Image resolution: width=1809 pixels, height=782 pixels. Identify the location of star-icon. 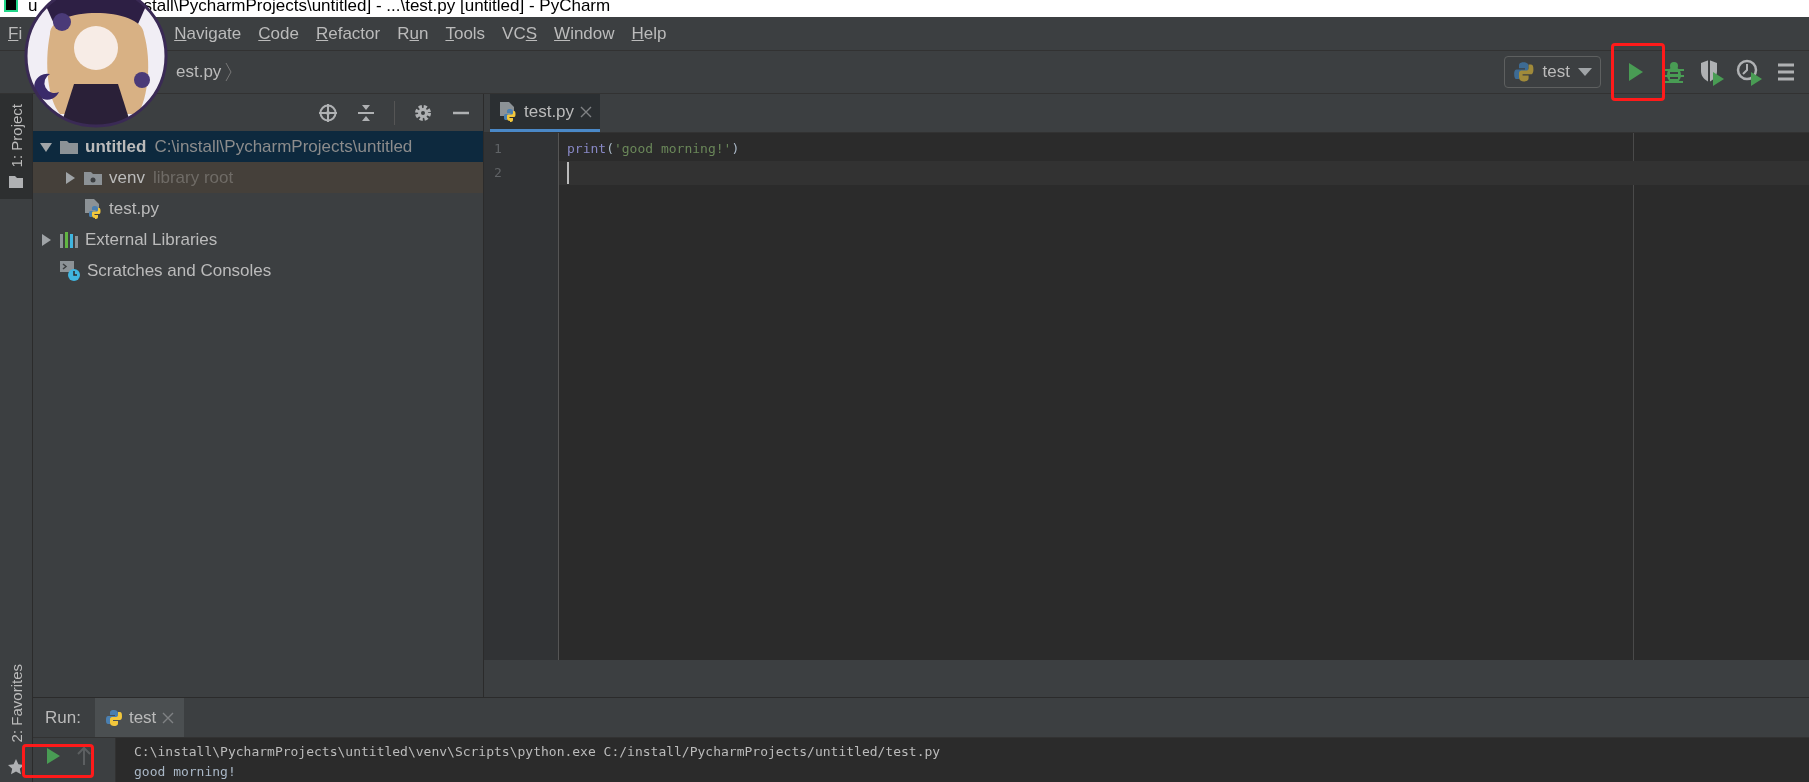
(16, 767).